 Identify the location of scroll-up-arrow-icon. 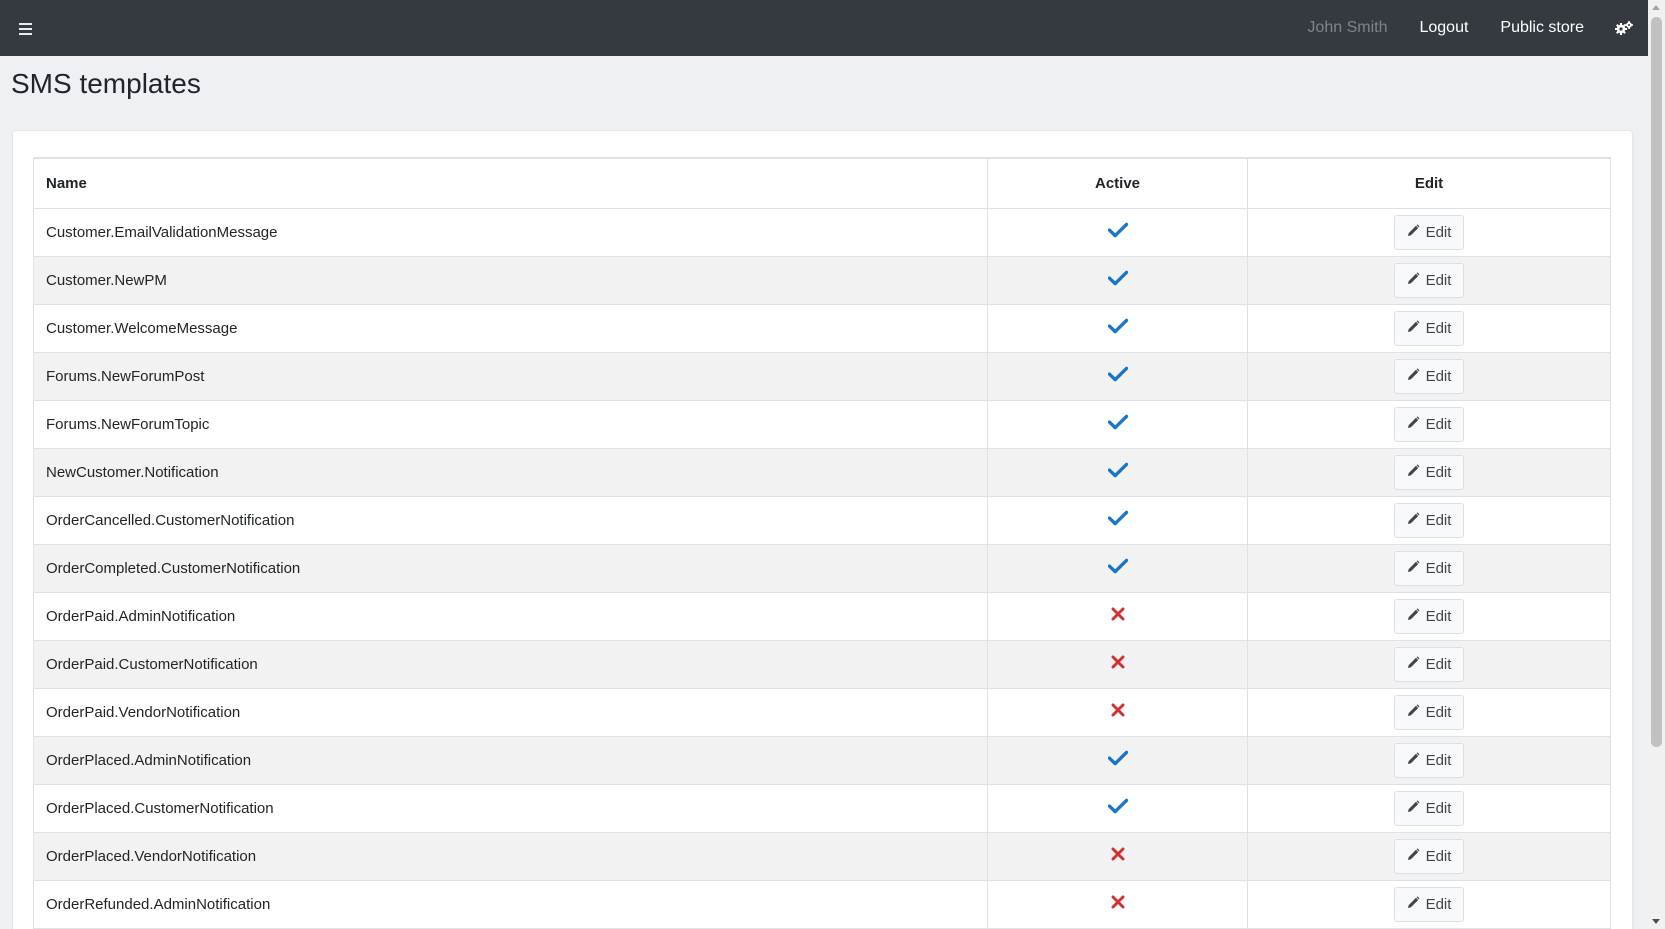
(1656, 7).